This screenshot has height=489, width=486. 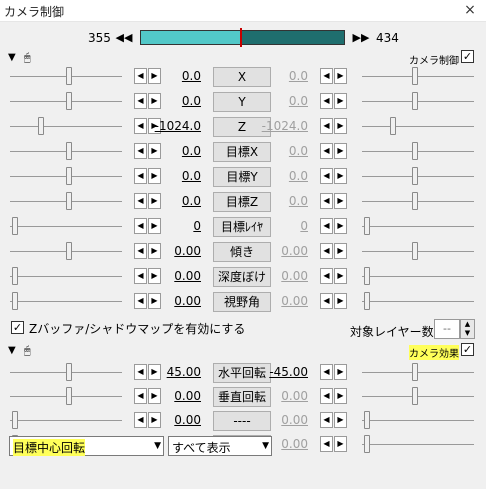 What do you see at coordinates (171, 126) in the screenshot?
I see `start-value: -1024.0` at bounding box center [171, 126].